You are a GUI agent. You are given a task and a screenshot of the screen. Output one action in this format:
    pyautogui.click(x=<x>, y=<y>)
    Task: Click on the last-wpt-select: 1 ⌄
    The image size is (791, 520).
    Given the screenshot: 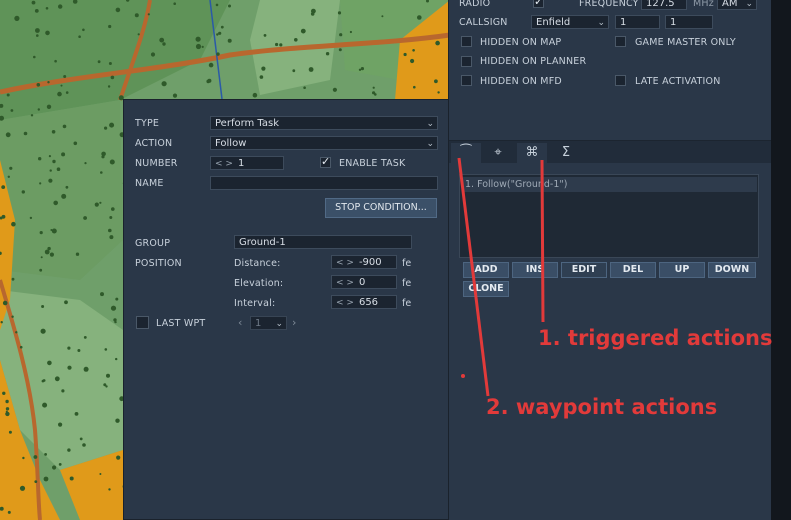 What is the action you would take?
    pyautogui.click(x=268, y=323)
    